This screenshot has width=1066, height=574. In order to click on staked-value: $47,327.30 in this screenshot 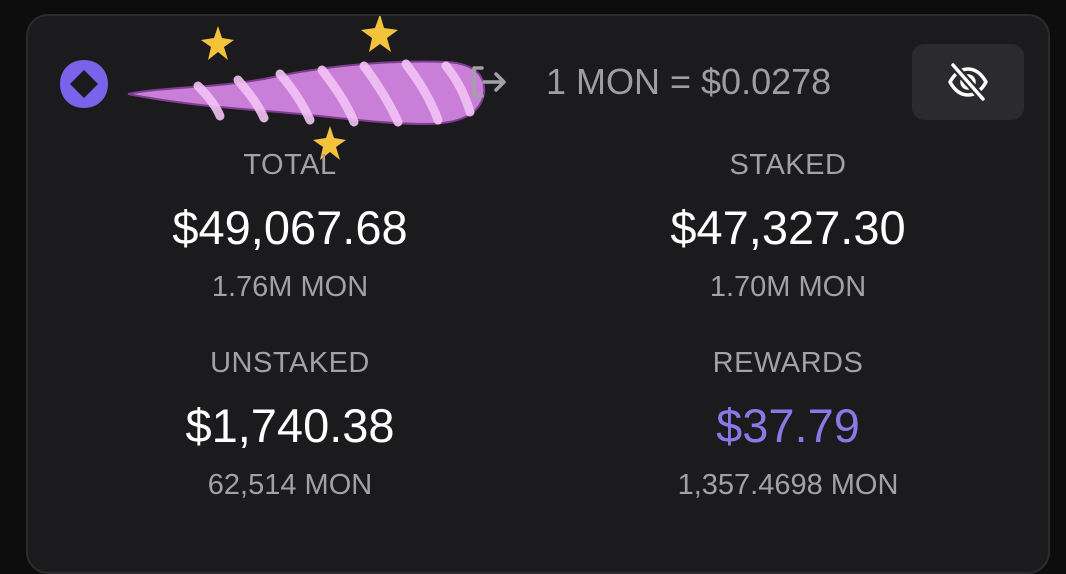, I will do `click(788, 227)`.